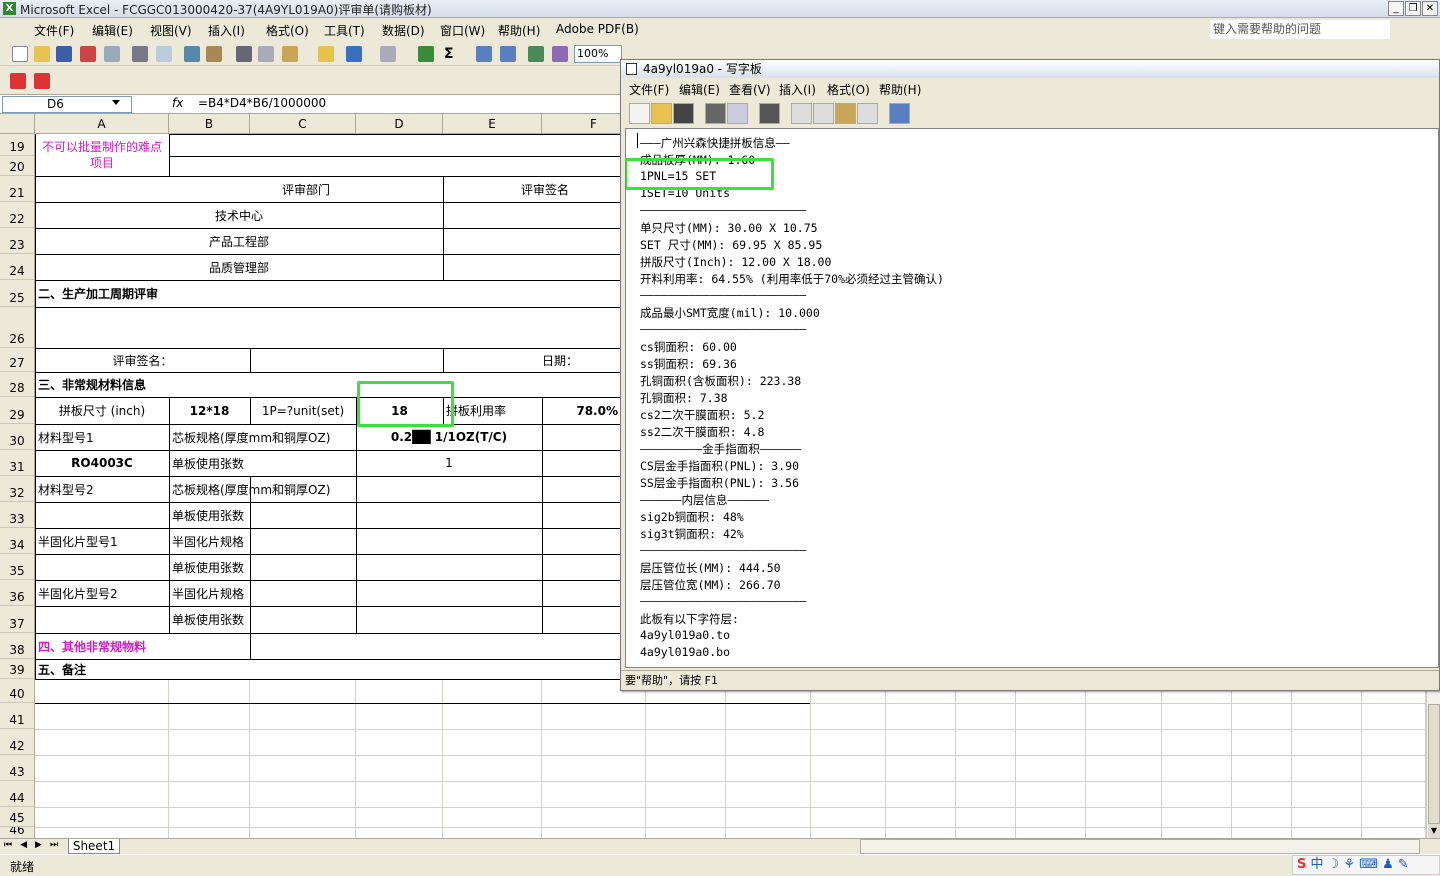  Describe the element at coordinates (62, 669) in the screenshot. I see `cell-section-5: 五、备注` at that location.